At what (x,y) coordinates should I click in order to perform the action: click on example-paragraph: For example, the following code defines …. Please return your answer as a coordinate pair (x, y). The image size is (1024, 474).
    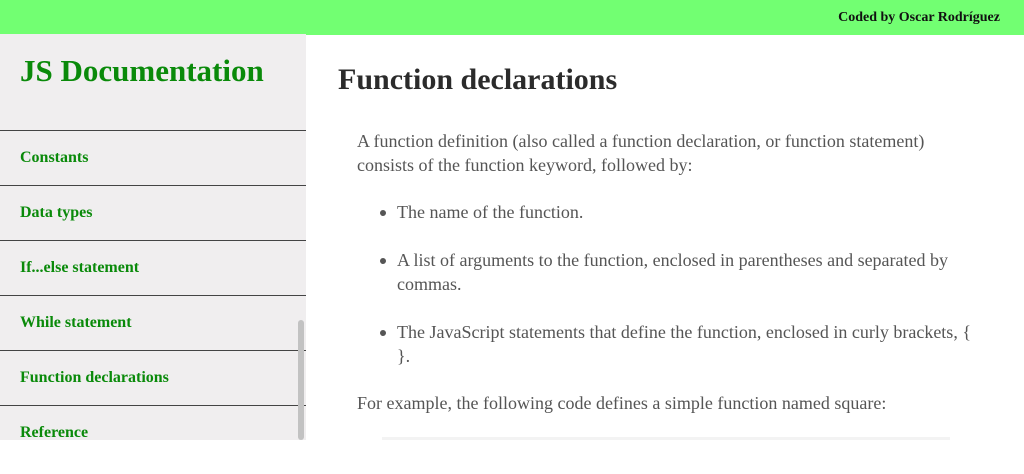
    Looking at the image, I should click on (622, 403).